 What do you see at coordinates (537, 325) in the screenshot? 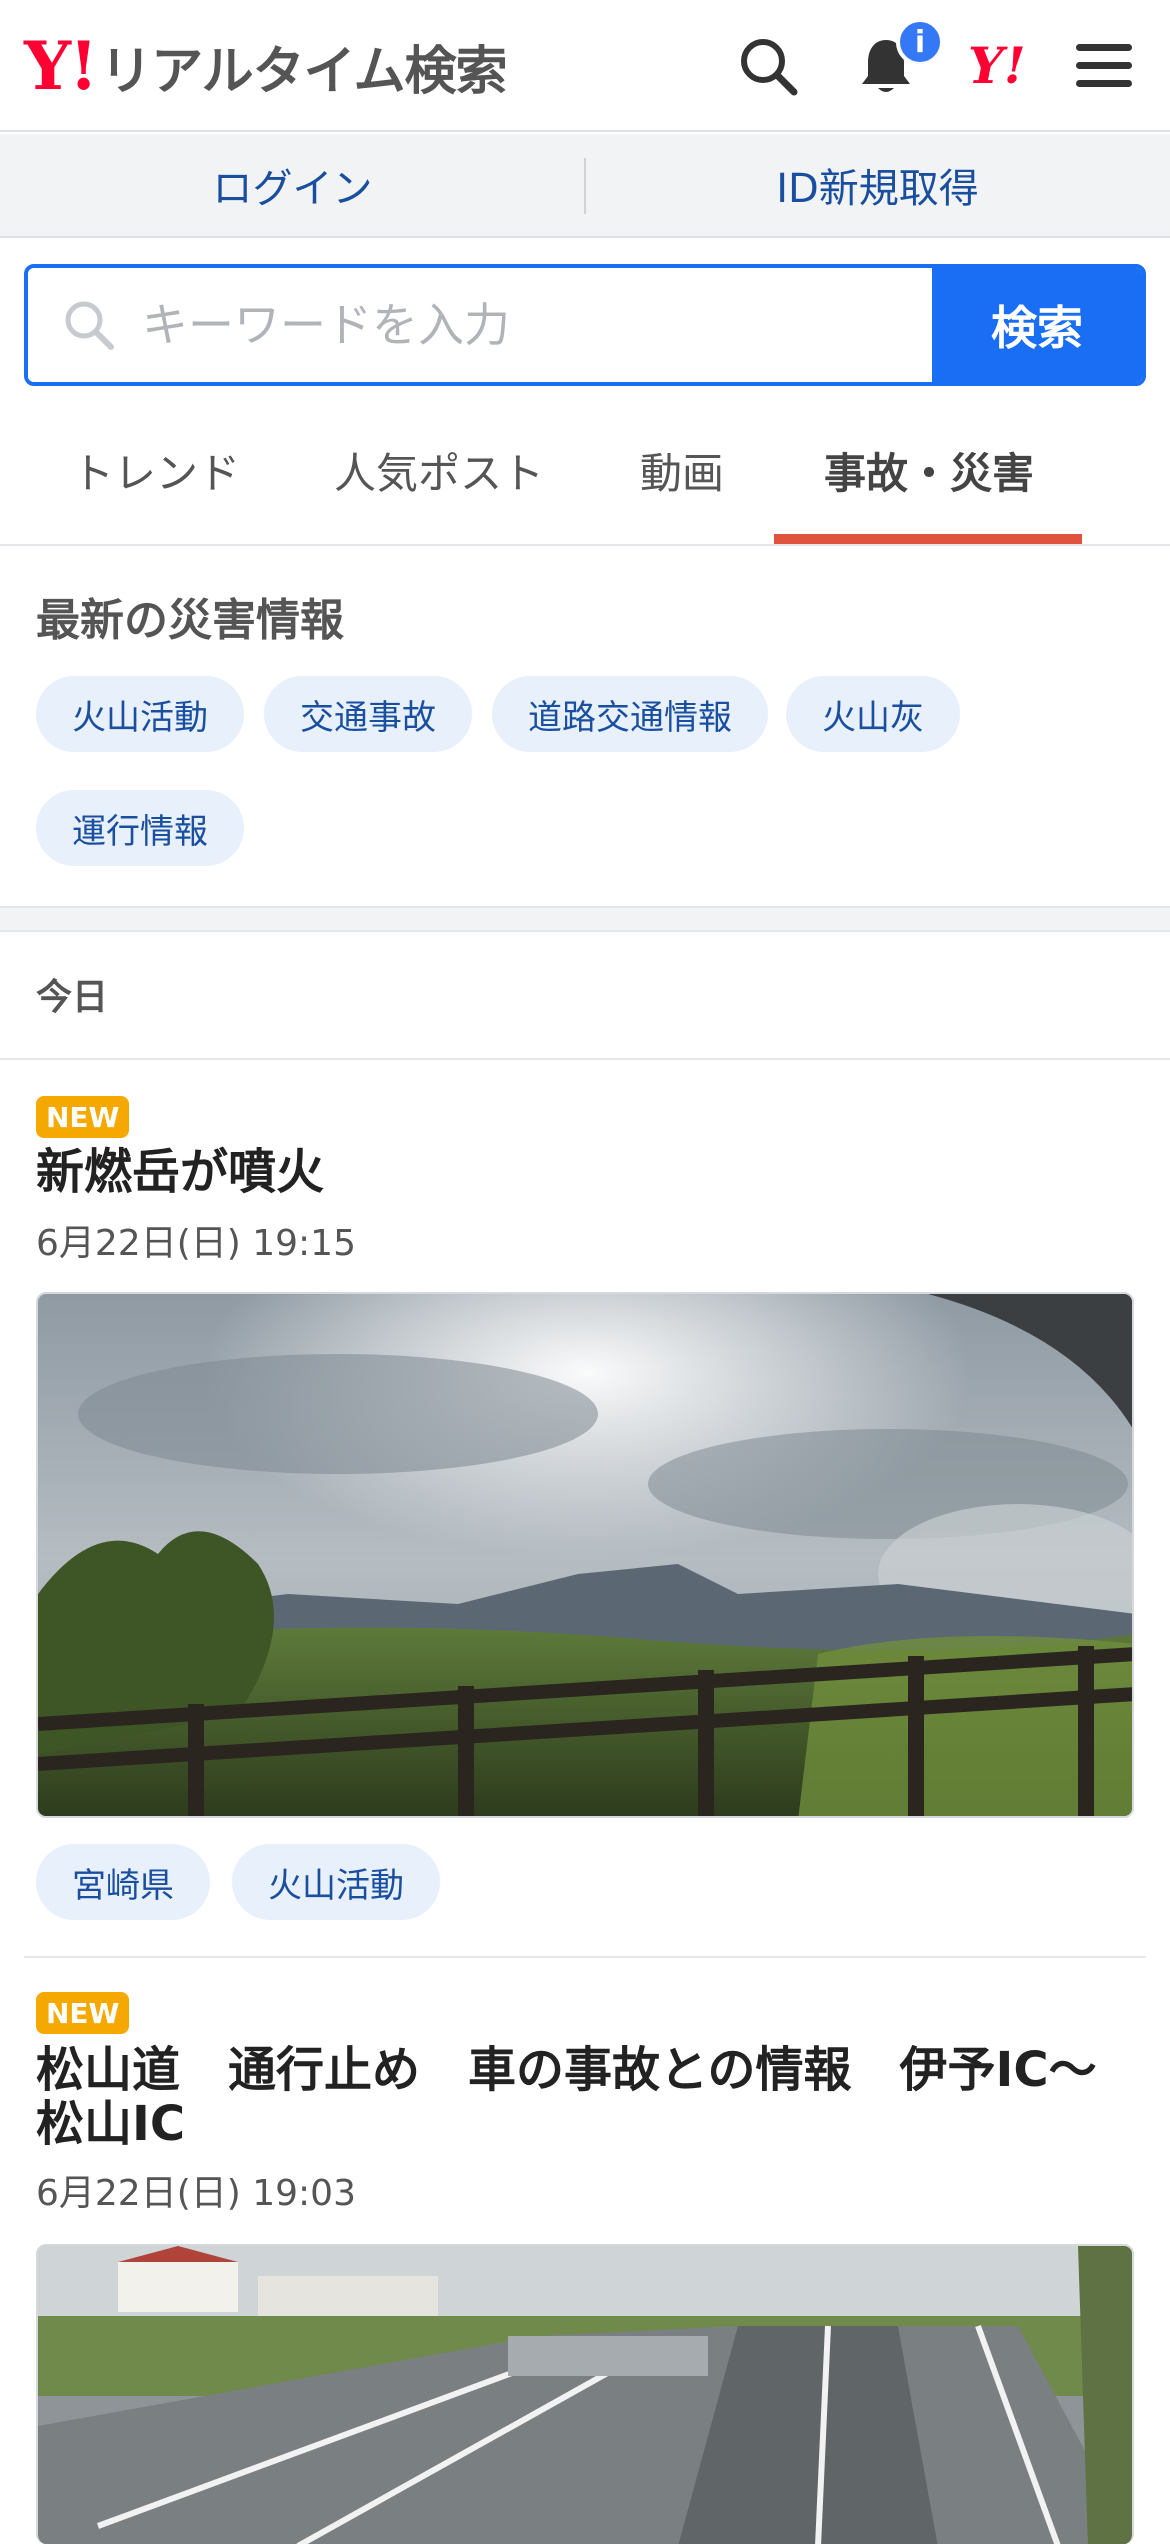
I see `search-input` at bounding box center [537, 325].